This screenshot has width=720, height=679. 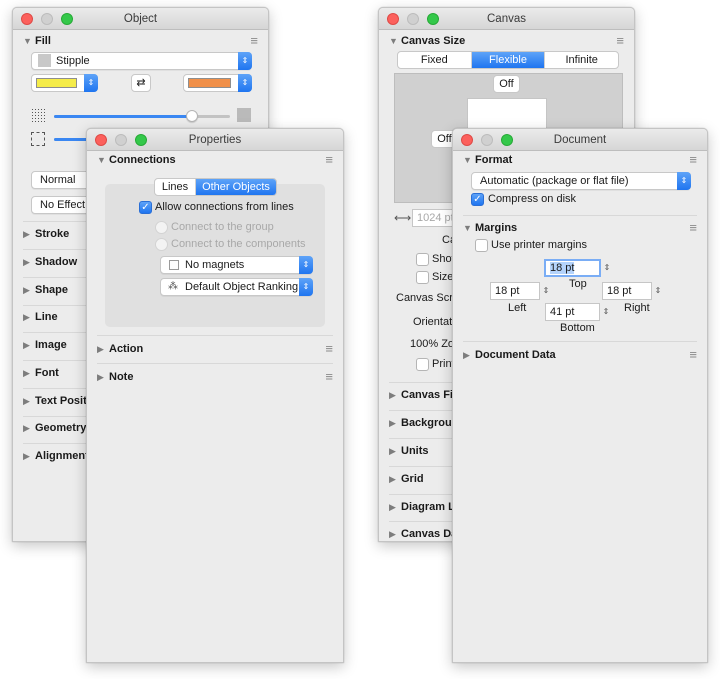 I want to click on tab-other-objects: Other Objects, so click(x=236, y=187).